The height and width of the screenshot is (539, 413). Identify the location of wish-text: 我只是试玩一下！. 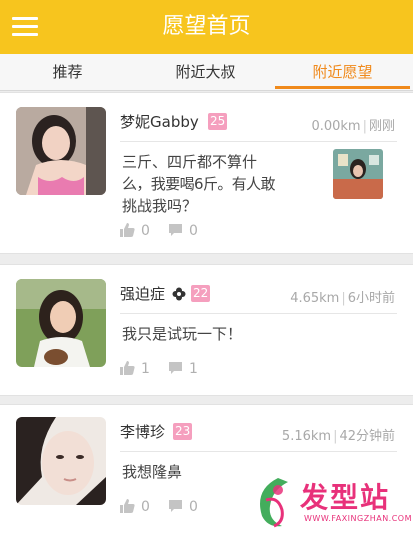
(252, 334).